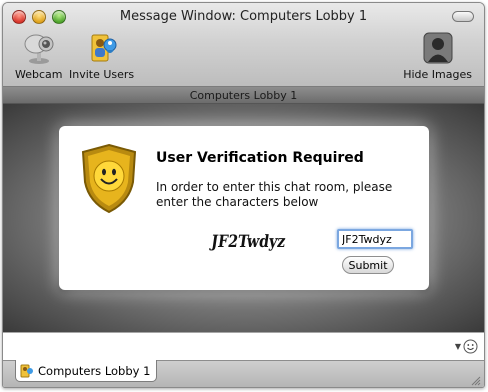 This screenshot has width=488, height=392. Describe the element at coordinates (375, 239) in the screenshot. I see `verification-code-input` at that location.